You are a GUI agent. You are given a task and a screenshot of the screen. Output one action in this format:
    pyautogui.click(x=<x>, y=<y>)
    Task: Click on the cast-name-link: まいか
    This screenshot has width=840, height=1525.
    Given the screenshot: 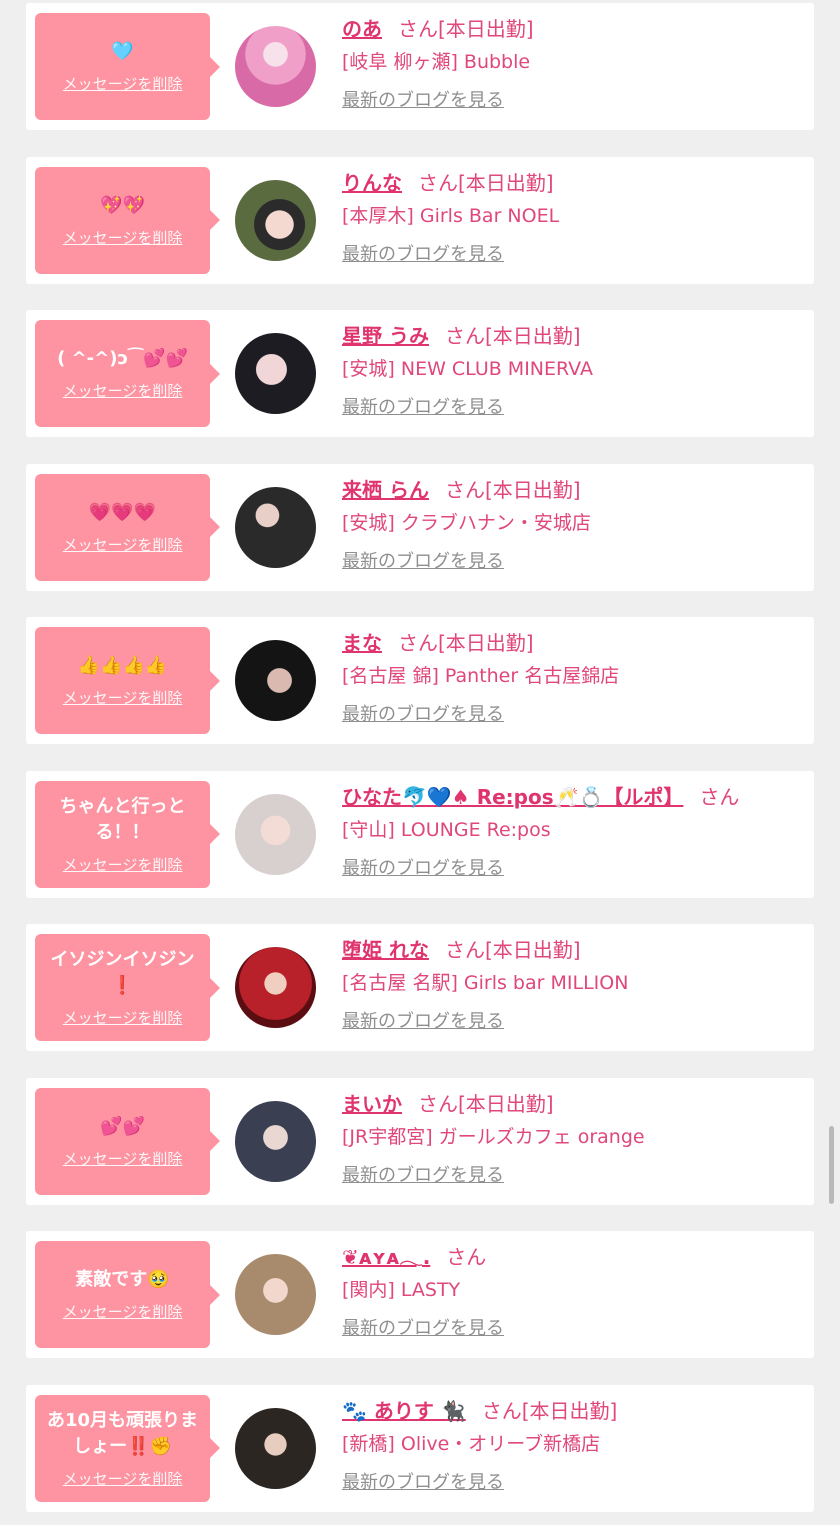 What is the action you would take?
    pyautogui.click(x=372, y=1104)
    